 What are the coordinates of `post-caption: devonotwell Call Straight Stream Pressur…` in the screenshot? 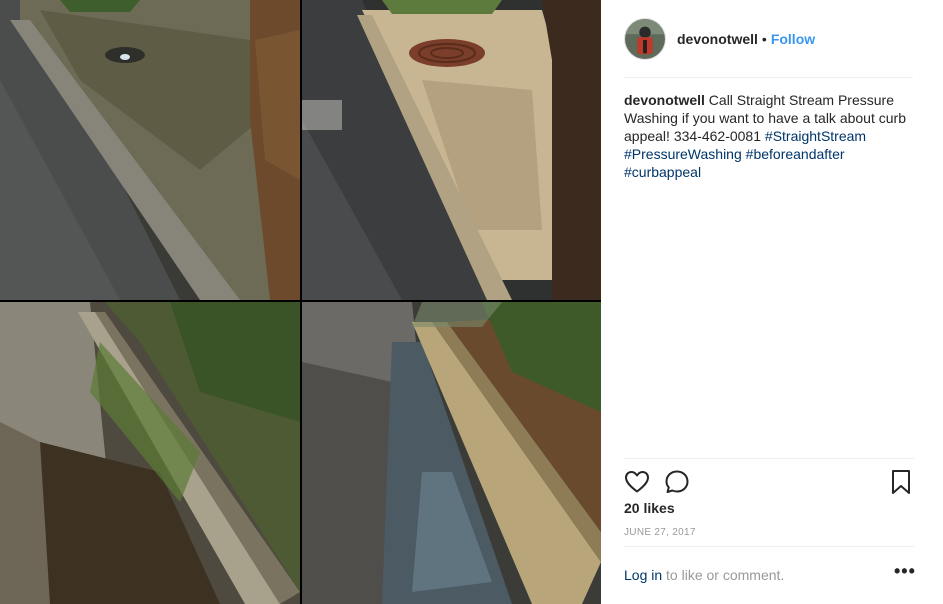 It's located at (769, 136).